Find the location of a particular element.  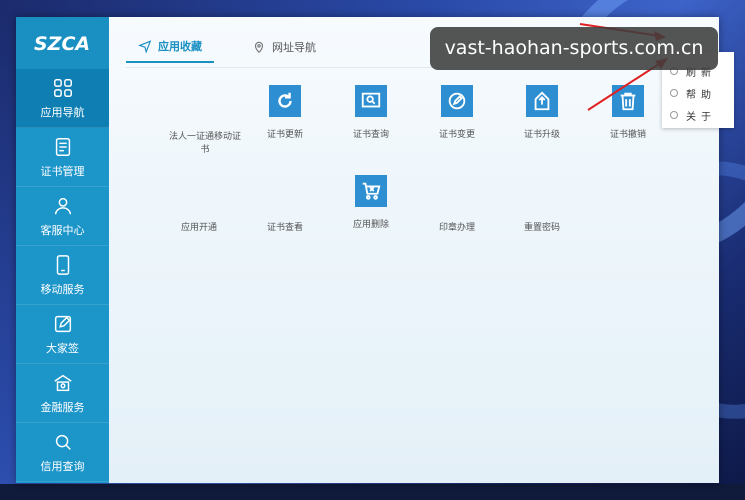

app-item: 应用删除 is located at coordinates (371, 203).